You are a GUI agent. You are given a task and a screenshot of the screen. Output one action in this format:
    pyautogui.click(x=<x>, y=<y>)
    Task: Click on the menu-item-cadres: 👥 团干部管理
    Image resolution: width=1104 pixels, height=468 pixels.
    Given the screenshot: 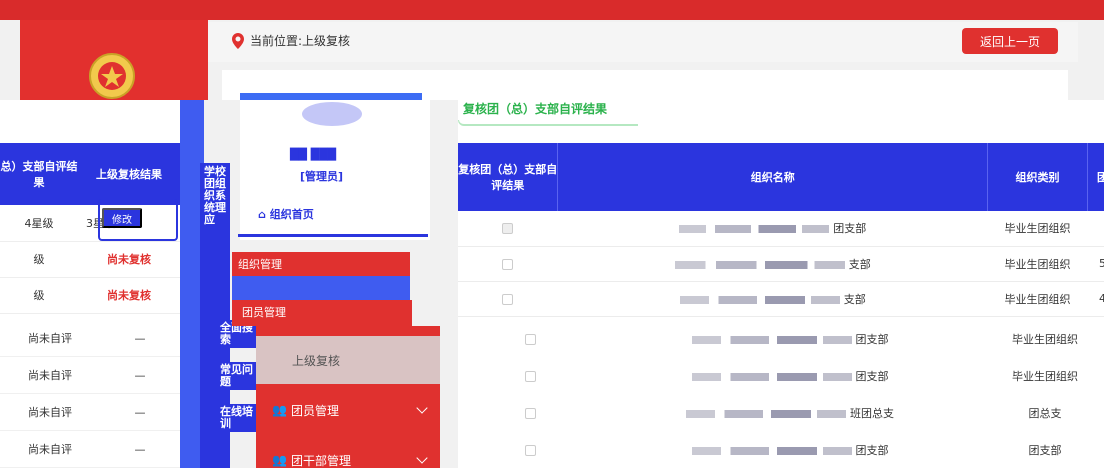 What is the action you would take?
    pyautogui.click(x=348, y=453)
    